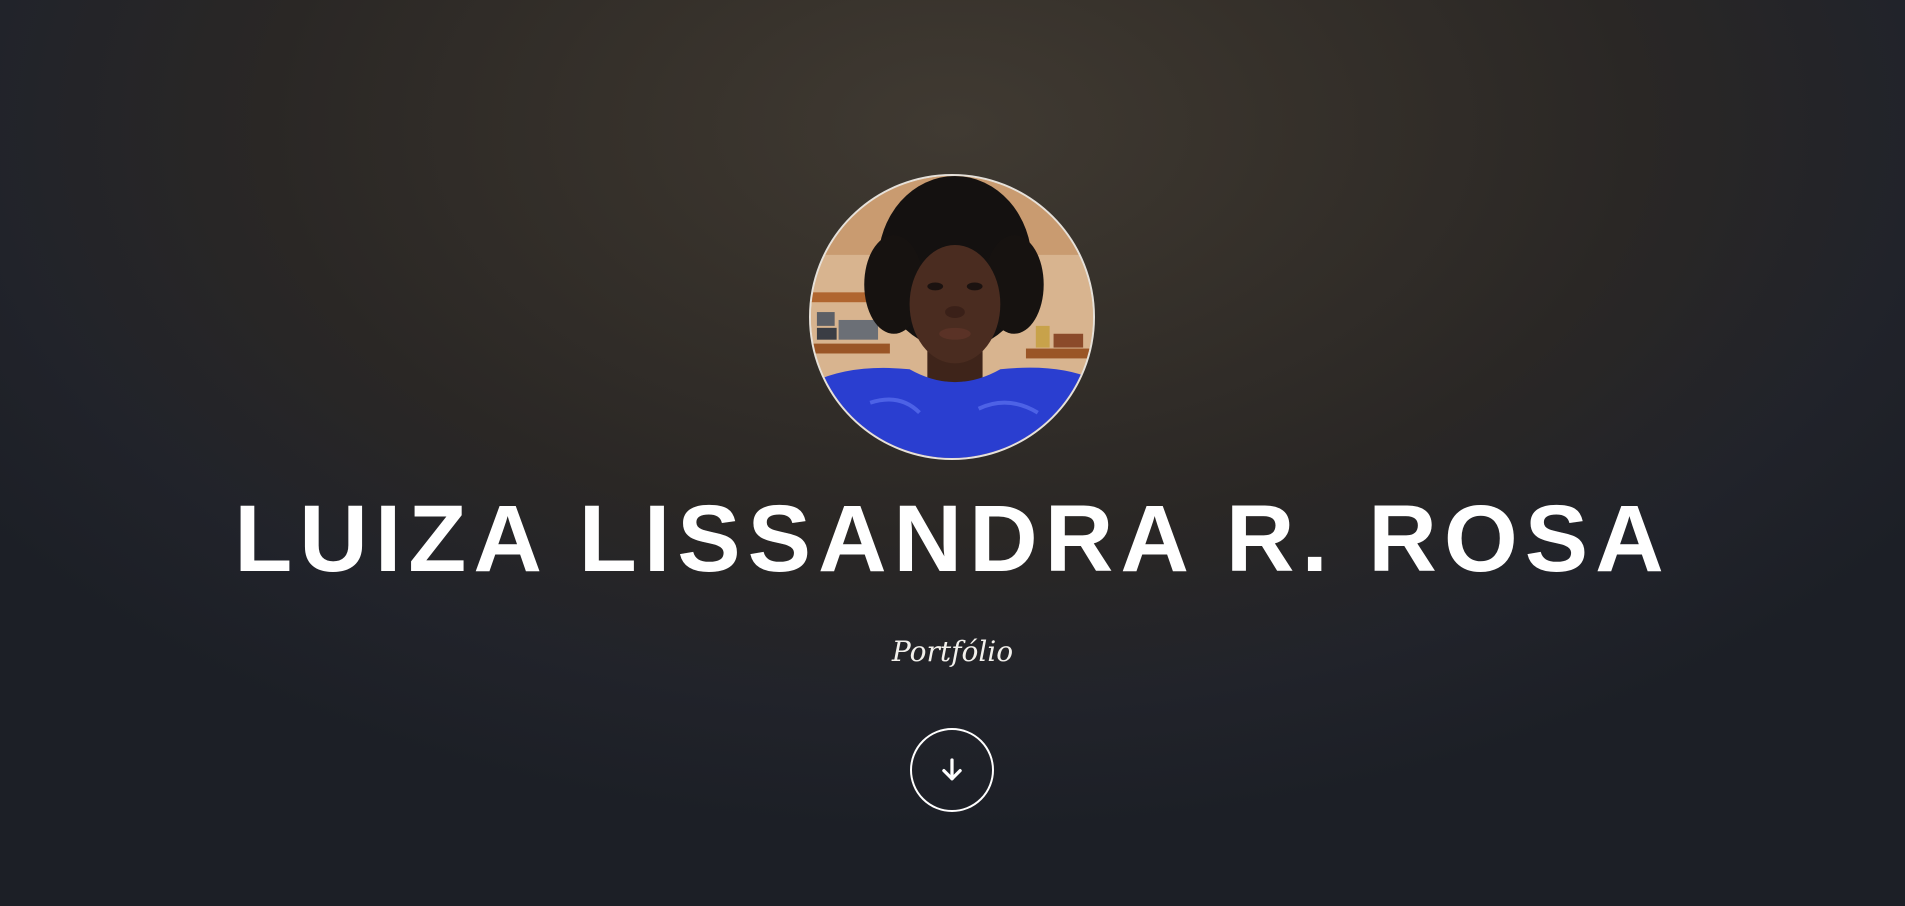 This screenshot has height=906, width=1905. I want to click on page-subtitle: Portfólio, so click(952, 651).